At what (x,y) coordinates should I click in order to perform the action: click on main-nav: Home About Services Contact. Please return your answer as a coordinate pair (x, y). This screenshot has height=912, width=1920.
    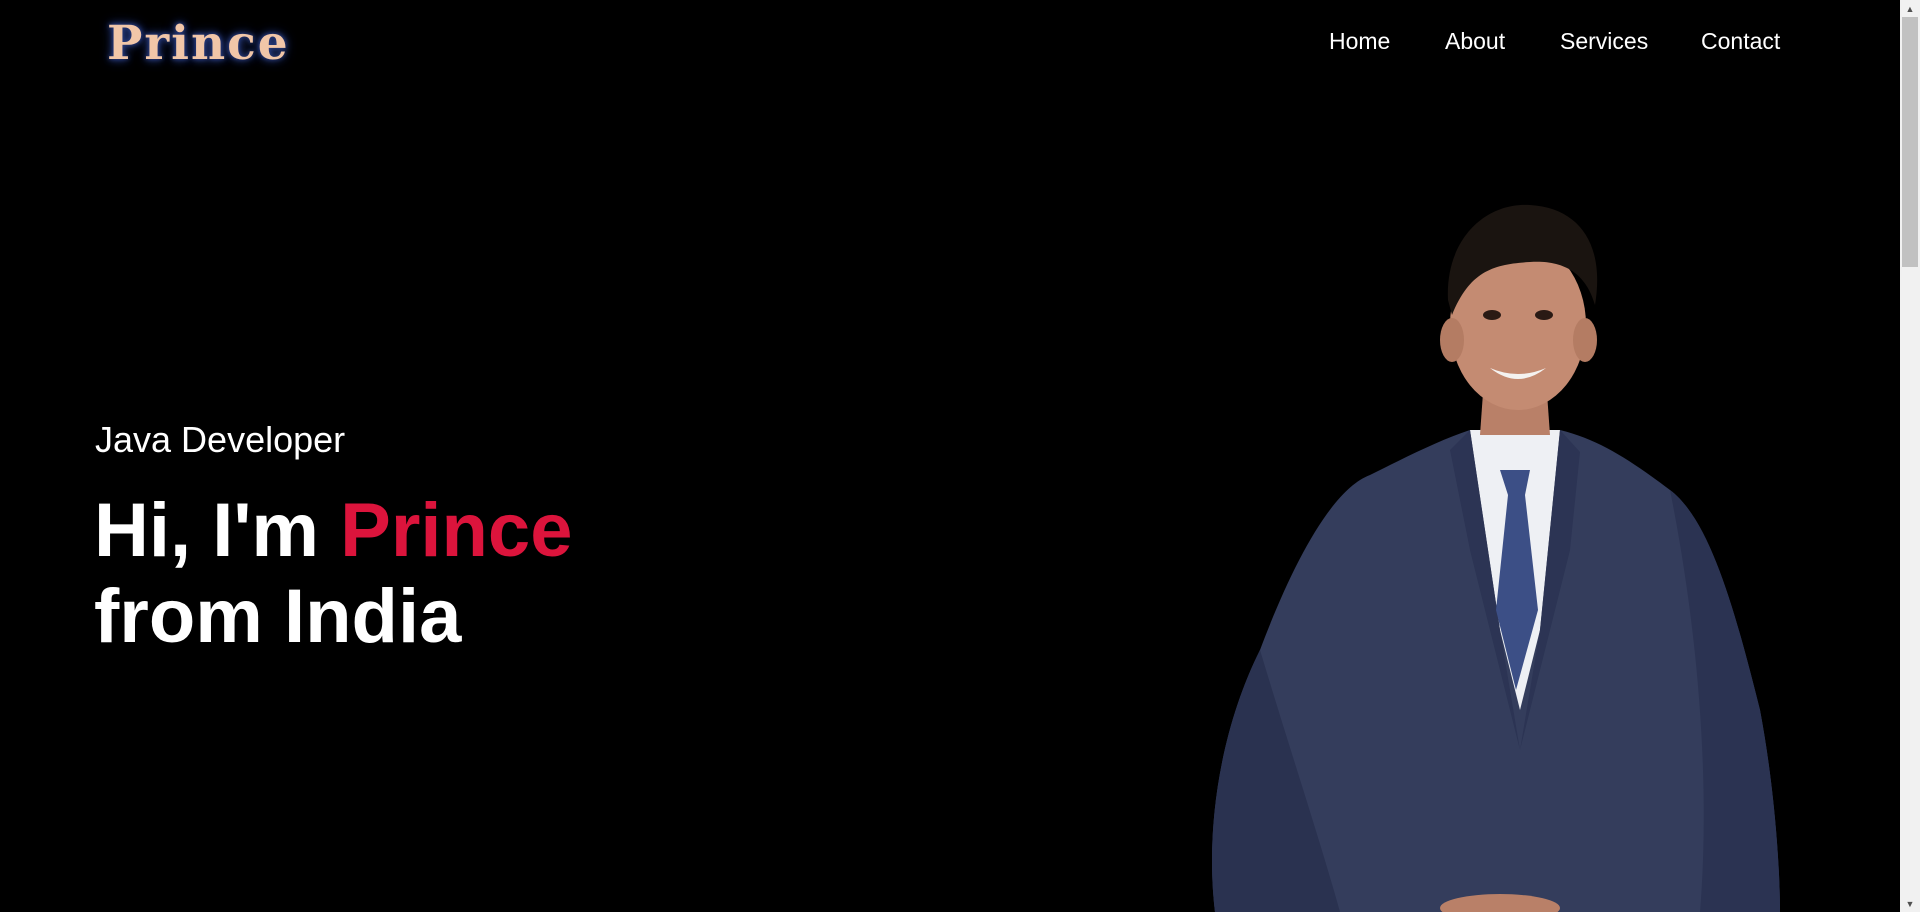
    Looking at the image, I should click on (950, 44).